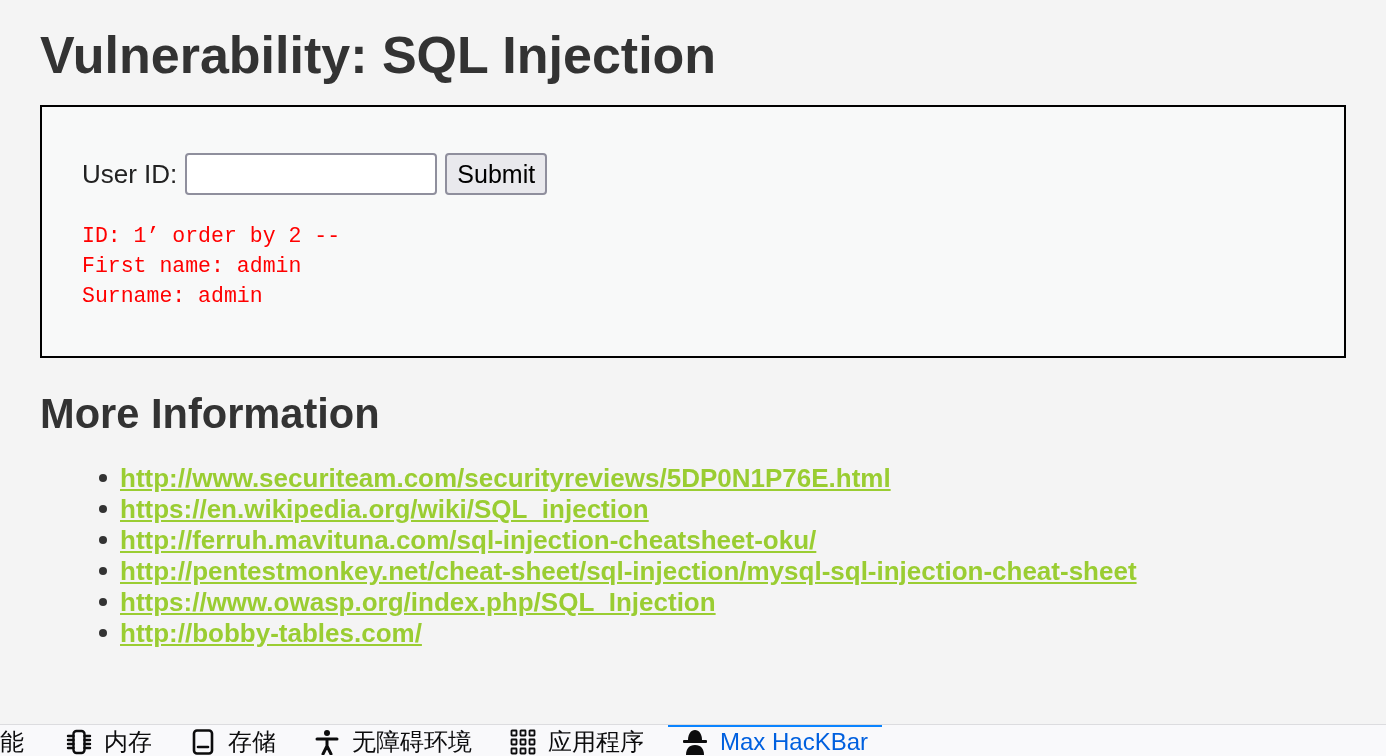 This screenshot has height=756, width=1386. Describe the element at coordinates (21, 740) in the screenshot. I see `devtools-tab: 能` at that location.